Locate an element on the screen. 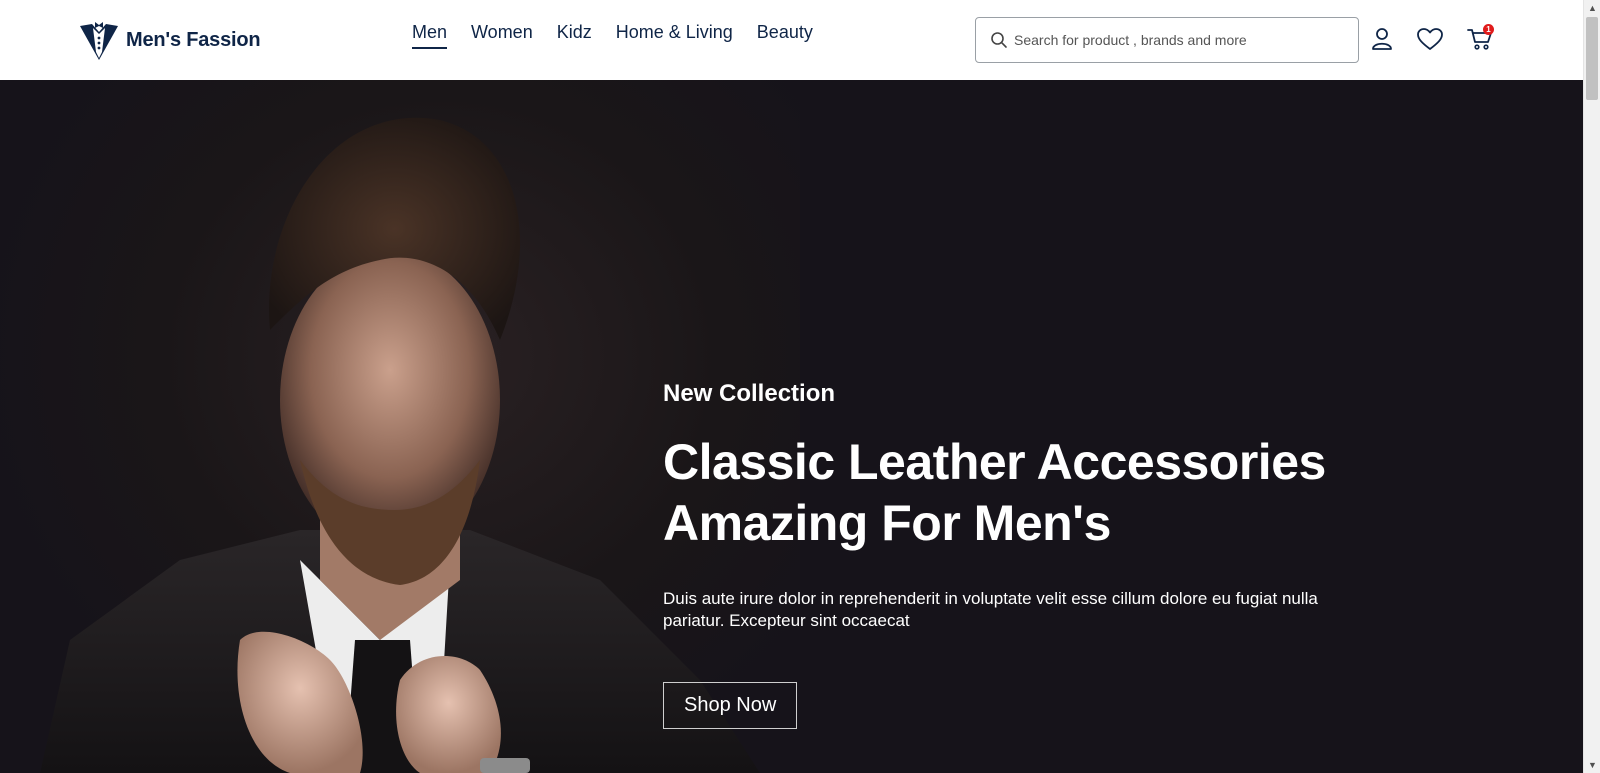  hero-title-line-2: Amazing For Men's is located at coordinates (887, 523).